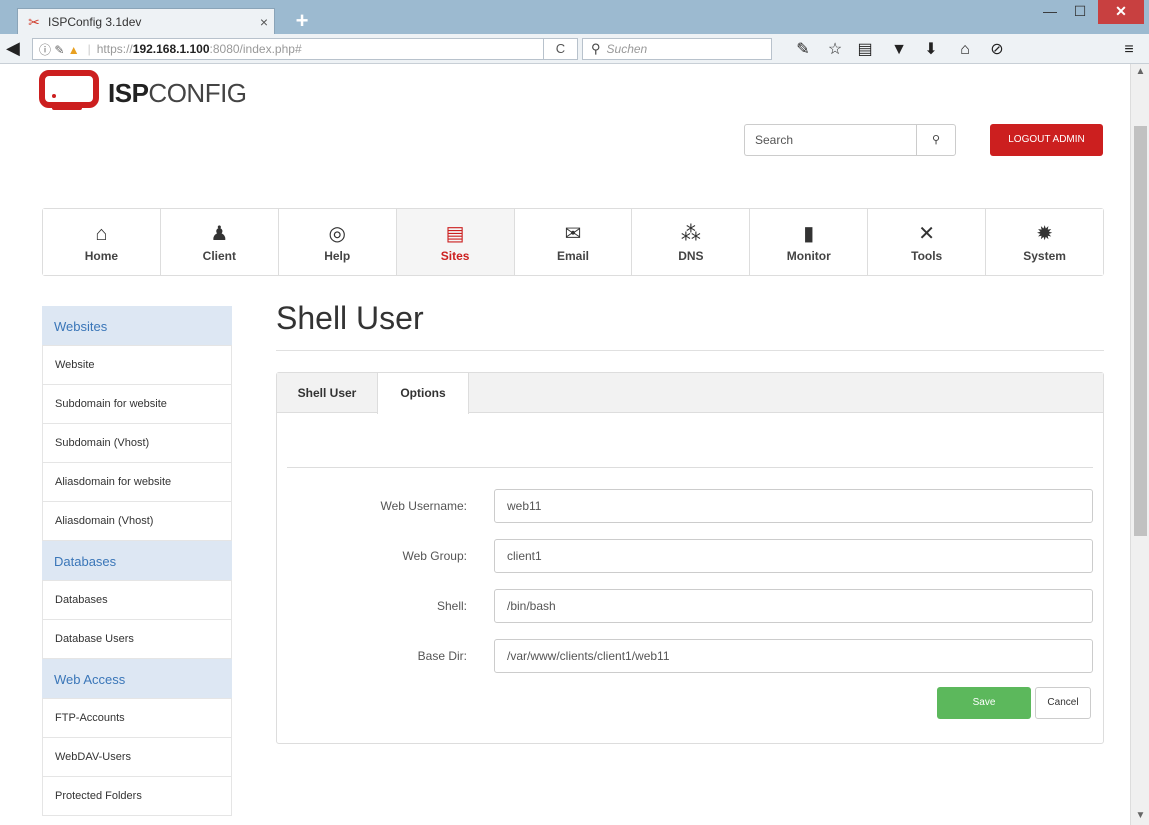 Image resolution: width=1149 pixels, height=825 pixels. I want to click on traffic-light-icon: ▮, so click(809, 234).